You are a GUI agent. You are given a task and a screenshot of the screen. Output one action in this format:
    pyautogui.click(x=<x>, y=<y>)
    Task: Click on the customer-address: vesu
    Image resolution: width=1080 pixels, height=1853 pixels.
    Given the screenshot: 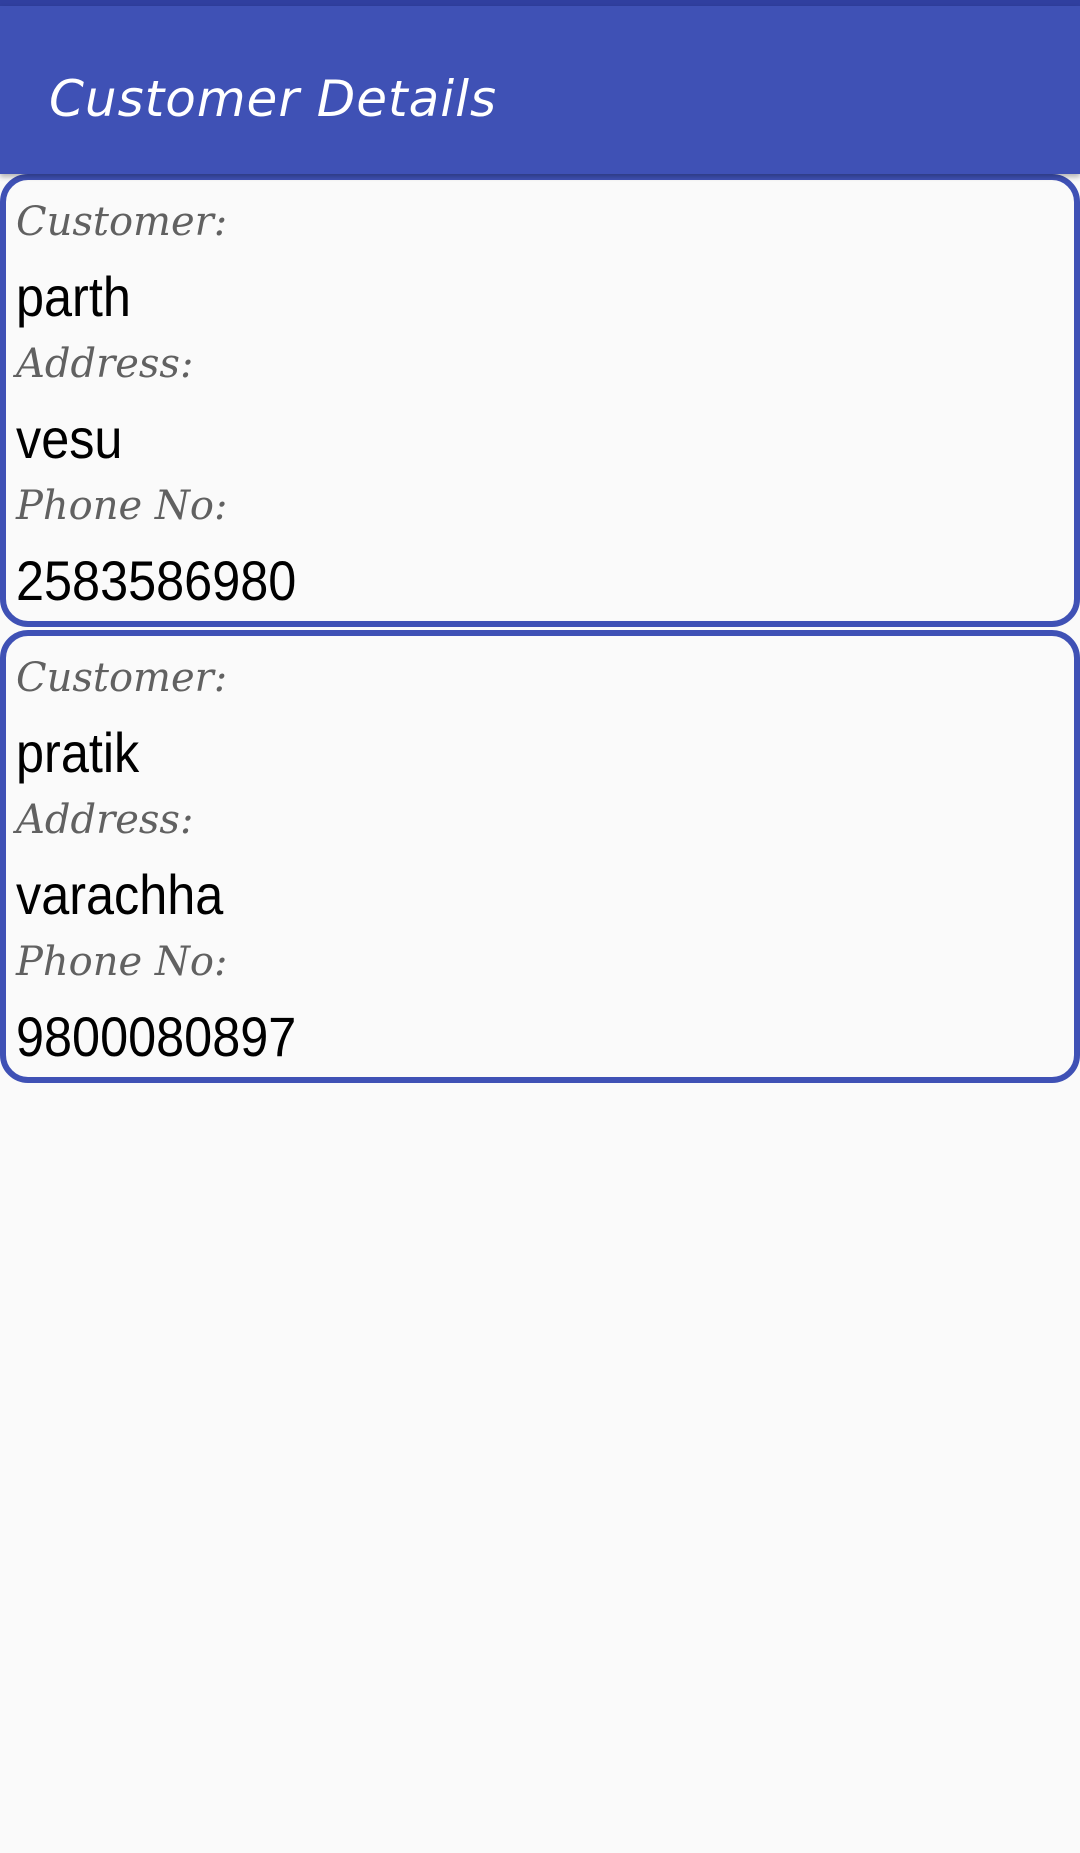 What is the action you would take?
    pyautogui.click(x=69, y=438)
    